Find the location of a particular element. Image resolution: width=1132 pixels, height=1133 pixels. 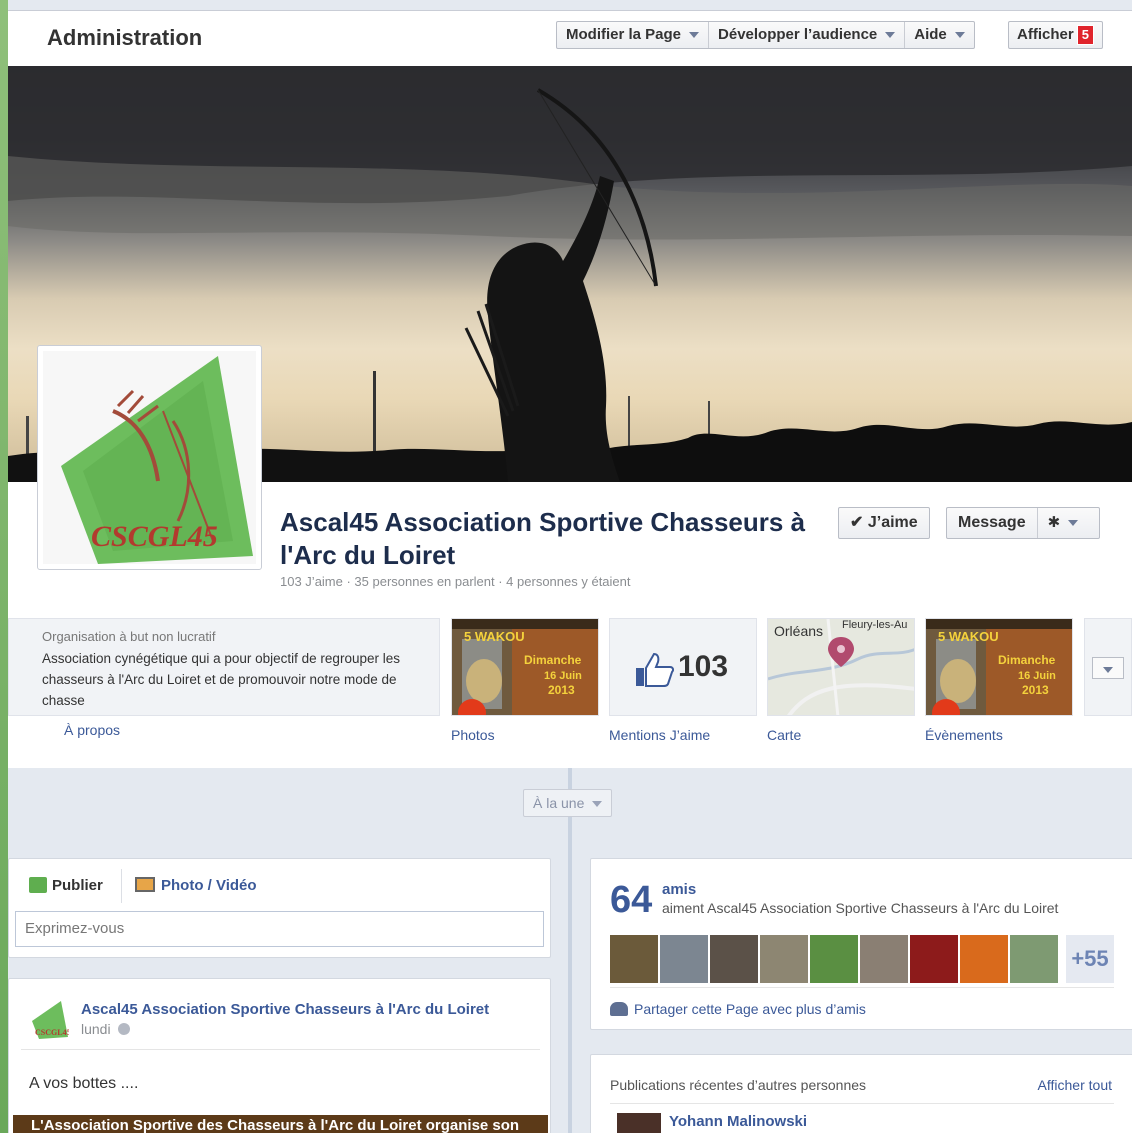

ascal45-logo: CSCGL45 is located at coordinates (157, 460).